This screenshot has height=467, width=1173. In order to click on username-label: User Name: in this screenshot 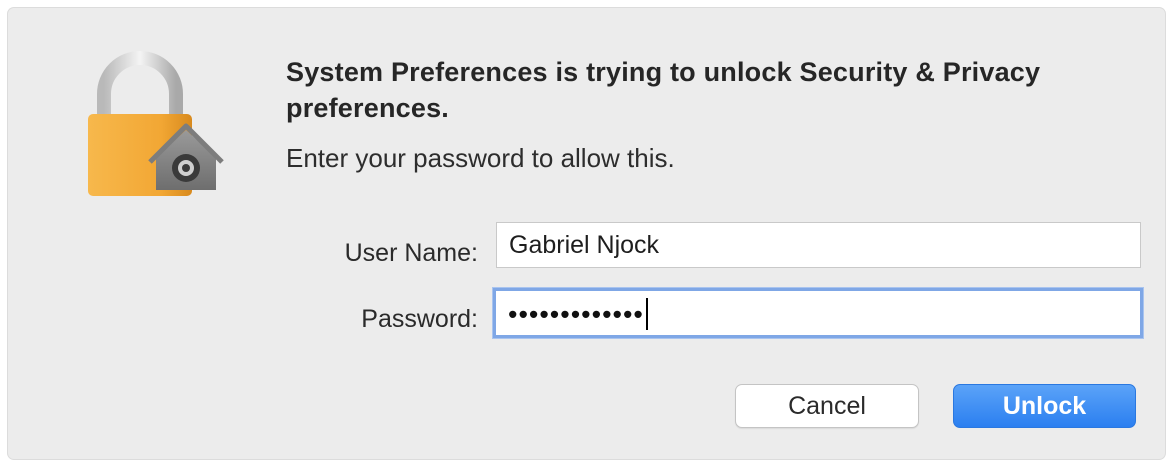, I will do `click(411, 253)`.